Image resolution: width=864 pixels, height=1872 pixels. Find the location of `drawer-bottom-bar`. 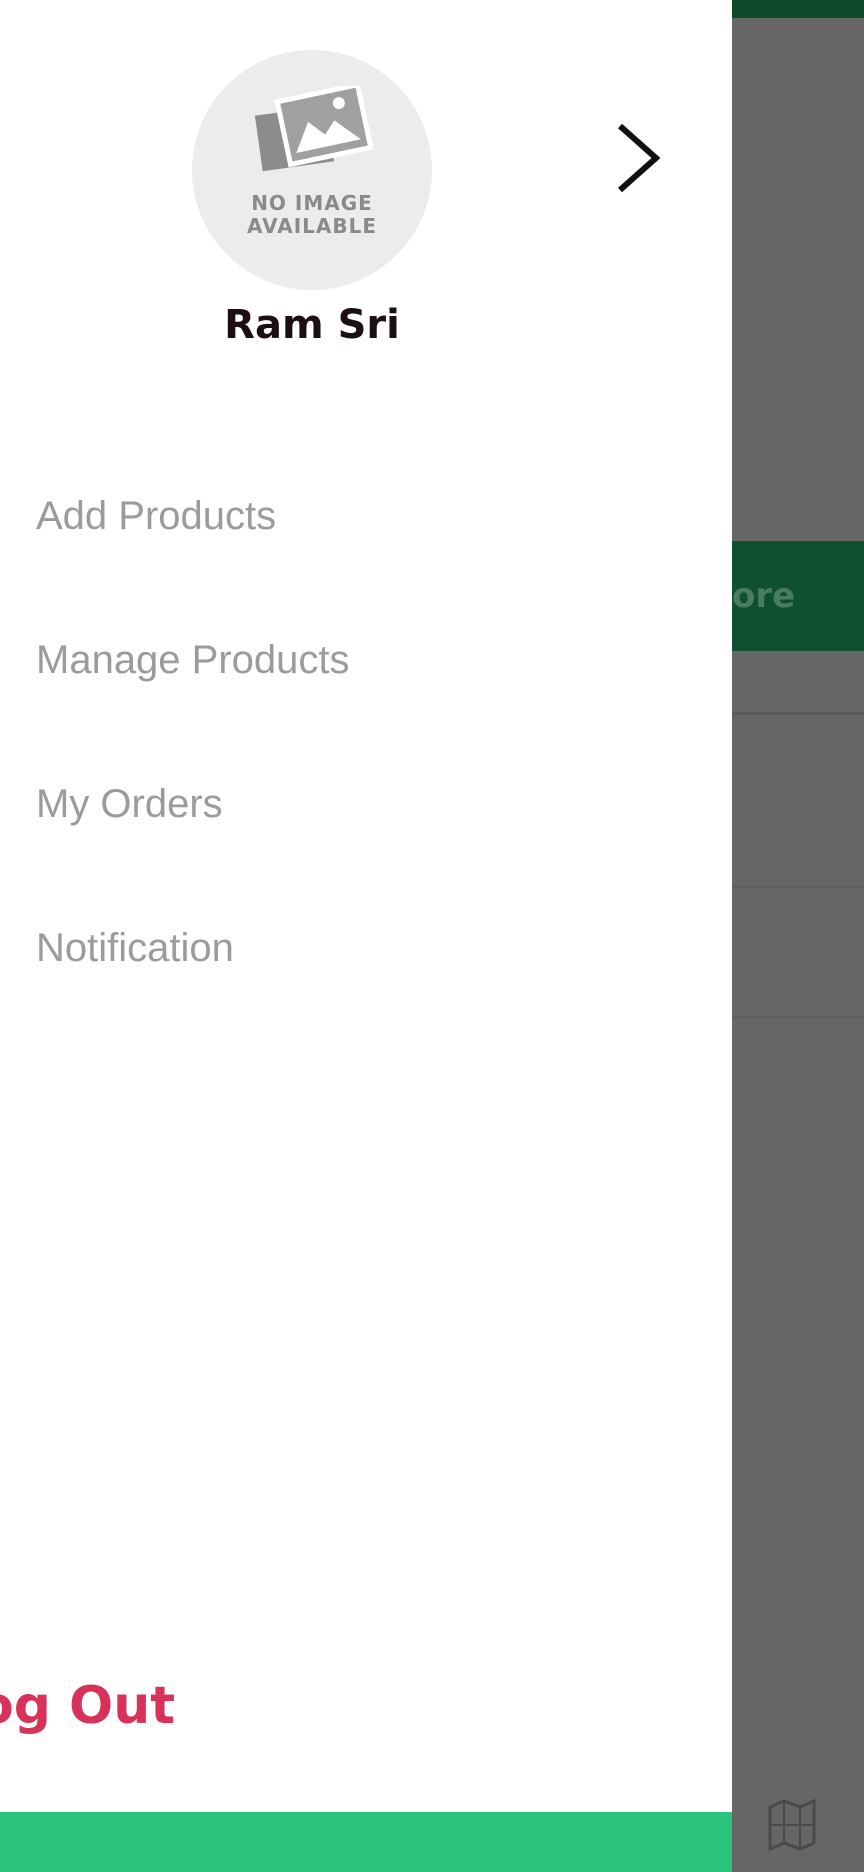

drawer-bottom-bar is located at coordinates (366, 1842).